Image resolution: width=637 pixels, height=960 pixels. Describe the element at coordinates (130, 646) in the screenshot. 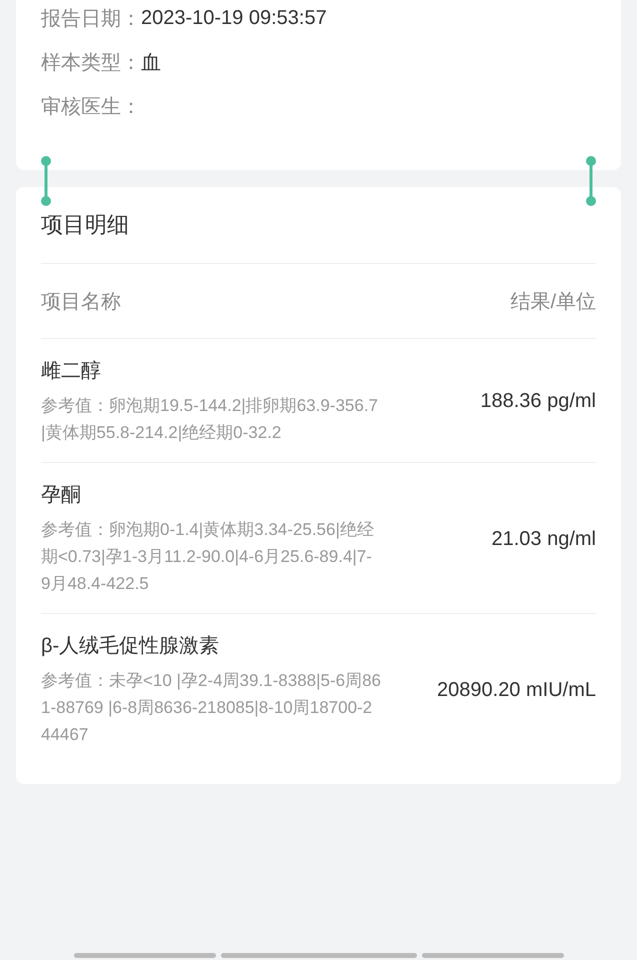

I see `item-name: β-人绒毛促性腺激素` at that location.